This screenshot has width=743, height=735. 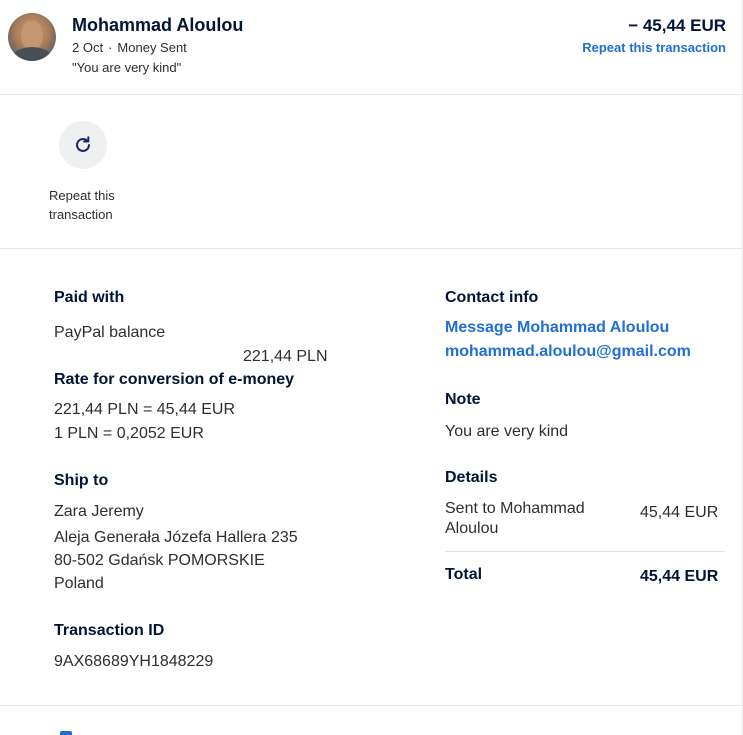 What do you see at coordinates (99, 511) in the screenshot?
I see `ship-to-name: Zara Jeremy` at bounding box center [99, 511].